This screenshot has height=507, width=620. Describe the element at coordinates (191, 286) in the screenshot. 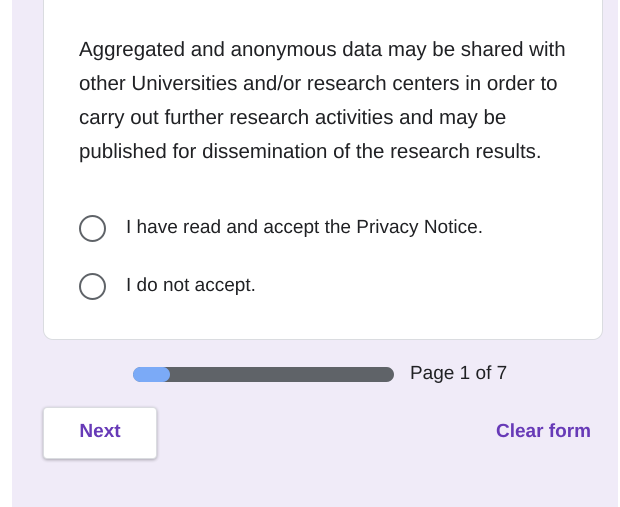

I see `option-label: I do not accept.` at that location.